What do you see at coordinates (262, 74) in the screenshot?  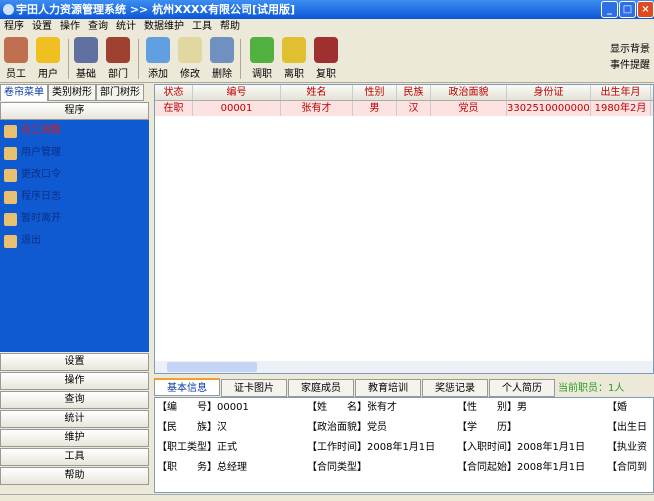 I see `toolbar-label: 调职` at bounding box center [262, 74].